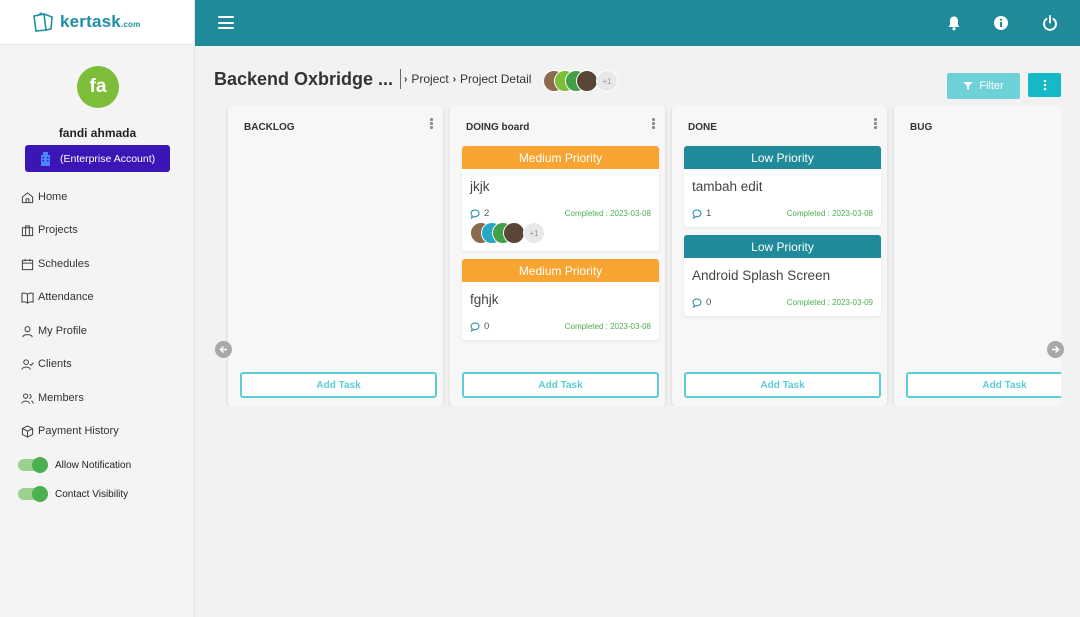 The width and height of the screenshot is (1080, 617). Describe the element at coordinates (27, 230) in the screenshot. I see `briefcase-icon` at that location.